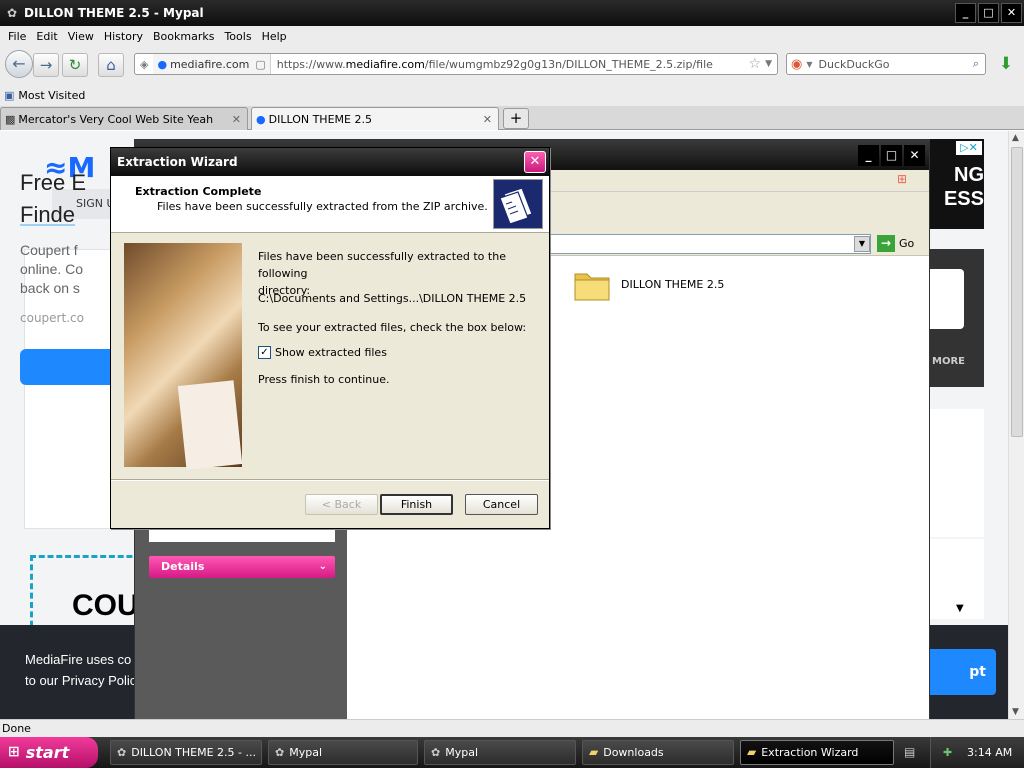  What do you see at coordinates (237, 36) in the screenshot?
I see `menu-tools: Tools` at bounding box center [237, 36].